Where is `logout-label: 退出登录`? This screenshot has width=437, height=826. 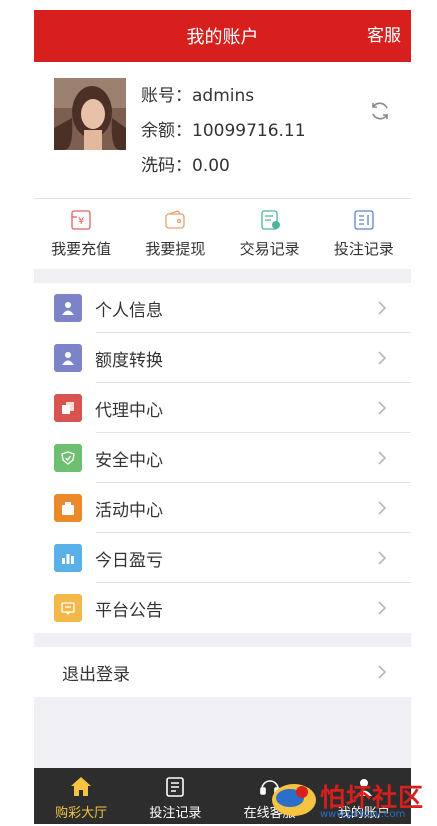 logout-label: 退出登录 is located at coordinates (96, 674).